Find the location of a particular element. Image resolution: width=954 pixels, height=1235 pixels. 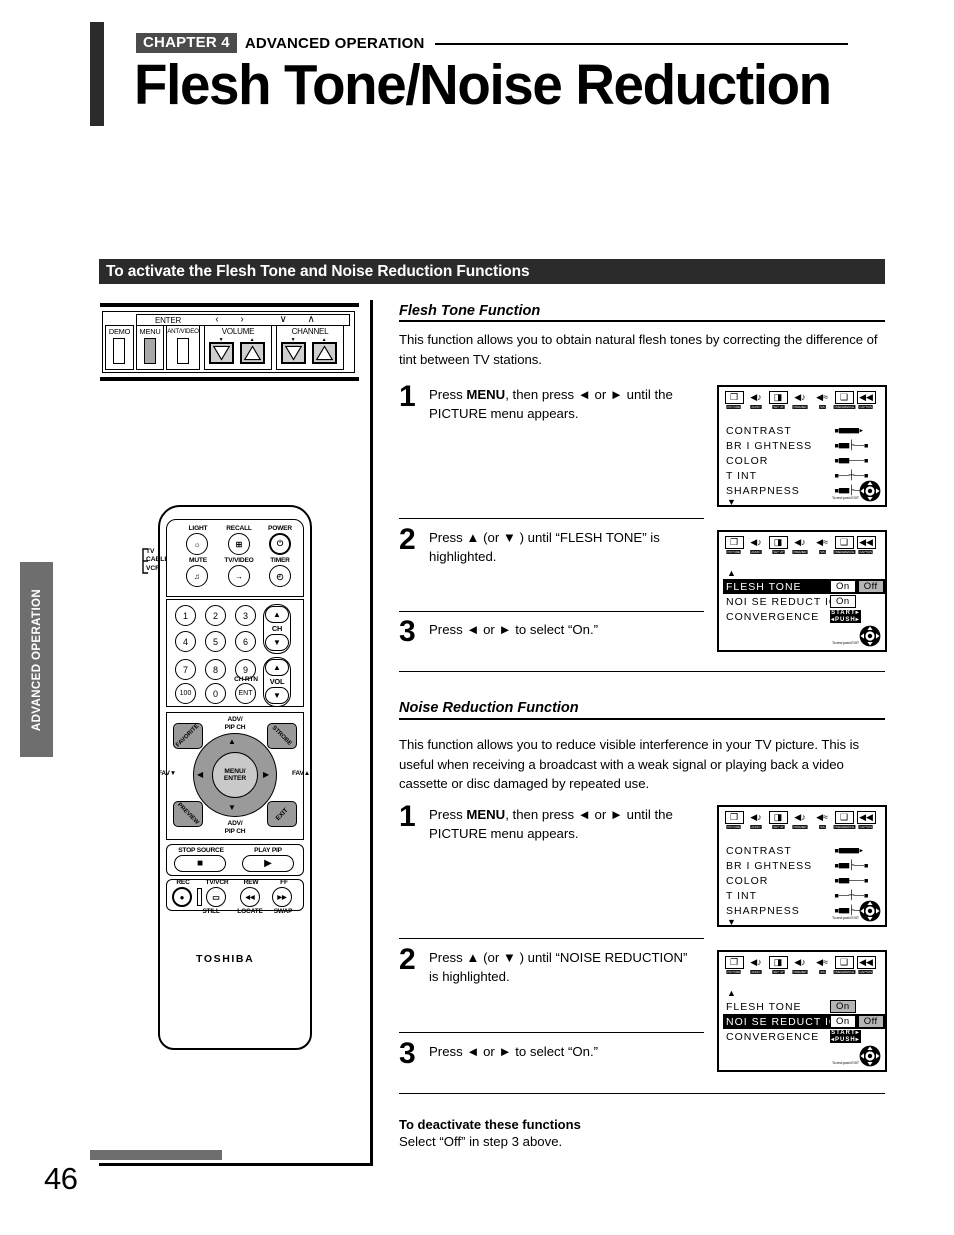

channel-down-button is located at coordinates (293, 353).